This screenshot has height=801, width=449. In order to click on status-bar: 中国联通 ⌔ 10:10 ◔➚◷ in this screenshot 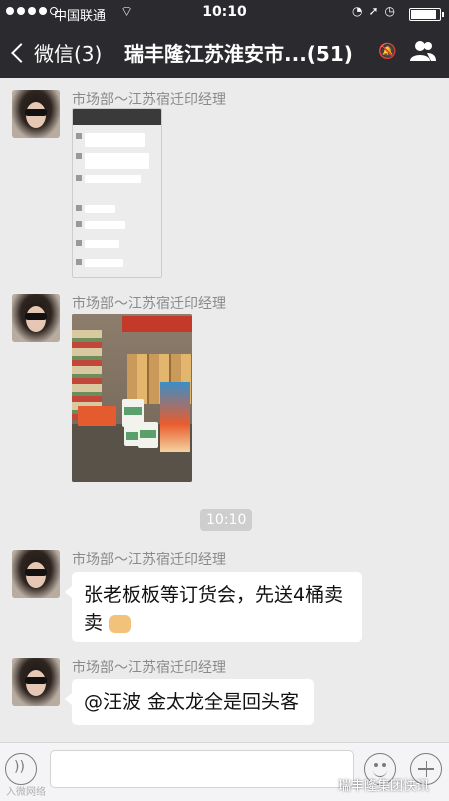, I will do `click(224, 13)`.